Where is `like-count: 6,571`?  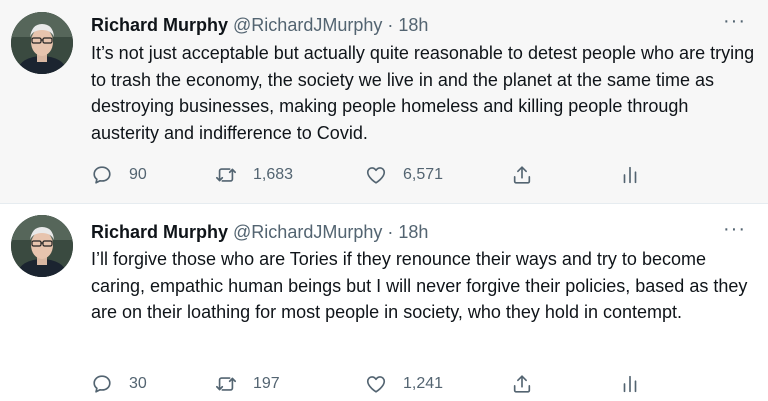 like-count: 6,571 is located at coordinates (423, 174).